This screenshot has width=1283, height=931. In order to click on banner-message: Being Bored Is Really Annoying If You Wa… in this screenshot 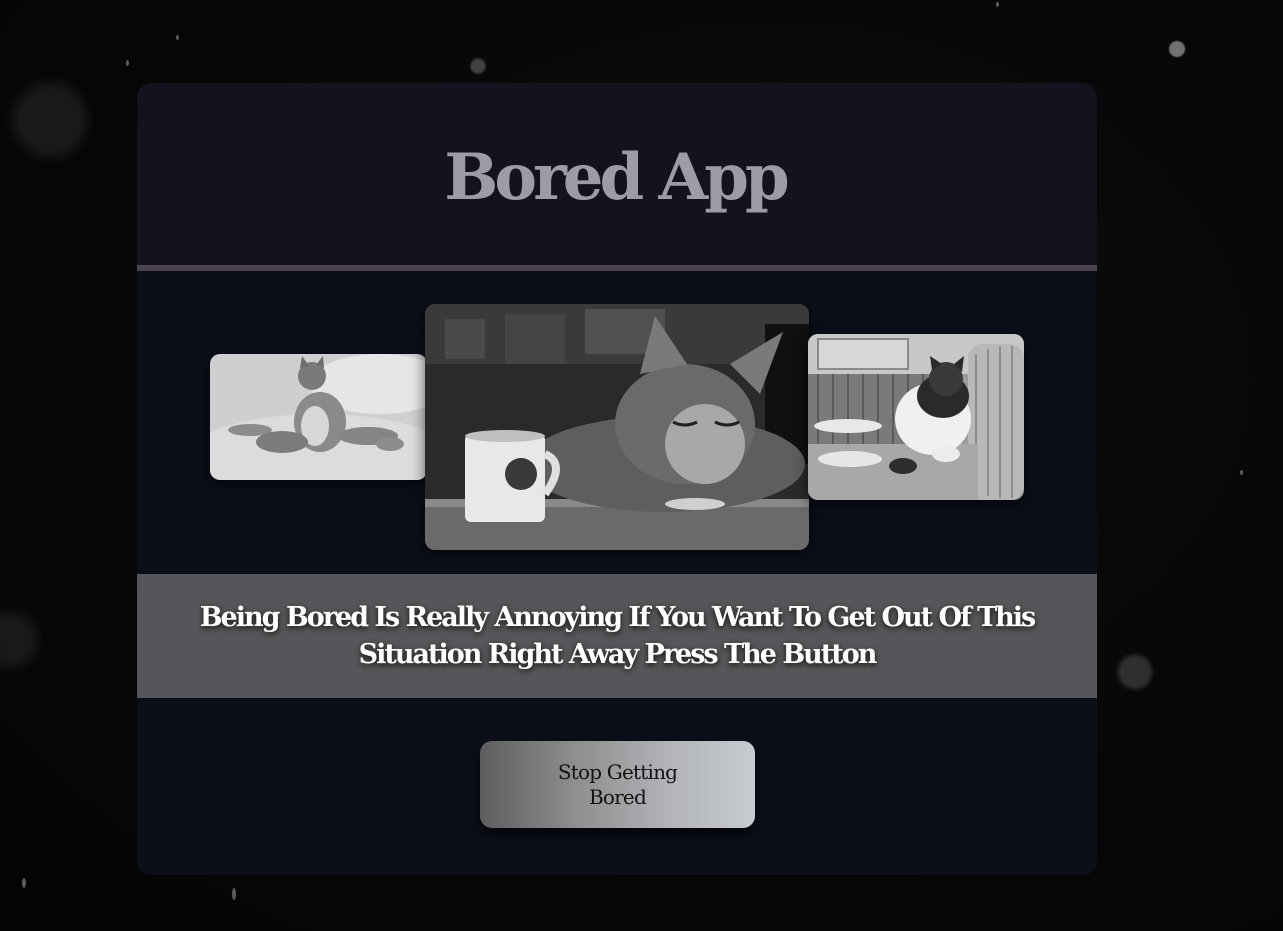, I will do `click(618, 636)`.